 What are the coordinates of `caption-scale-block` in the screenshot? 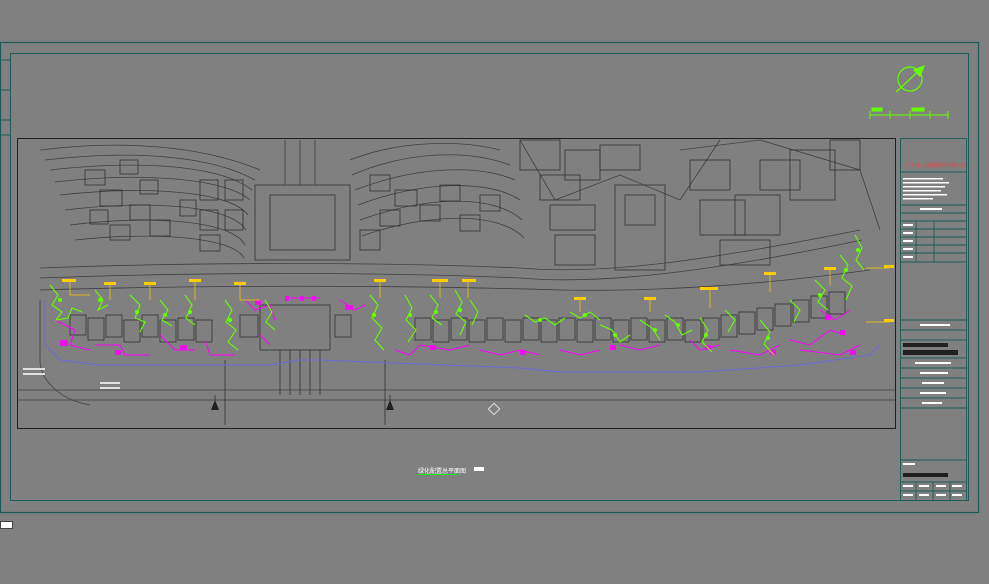 It's located at (479, 469).